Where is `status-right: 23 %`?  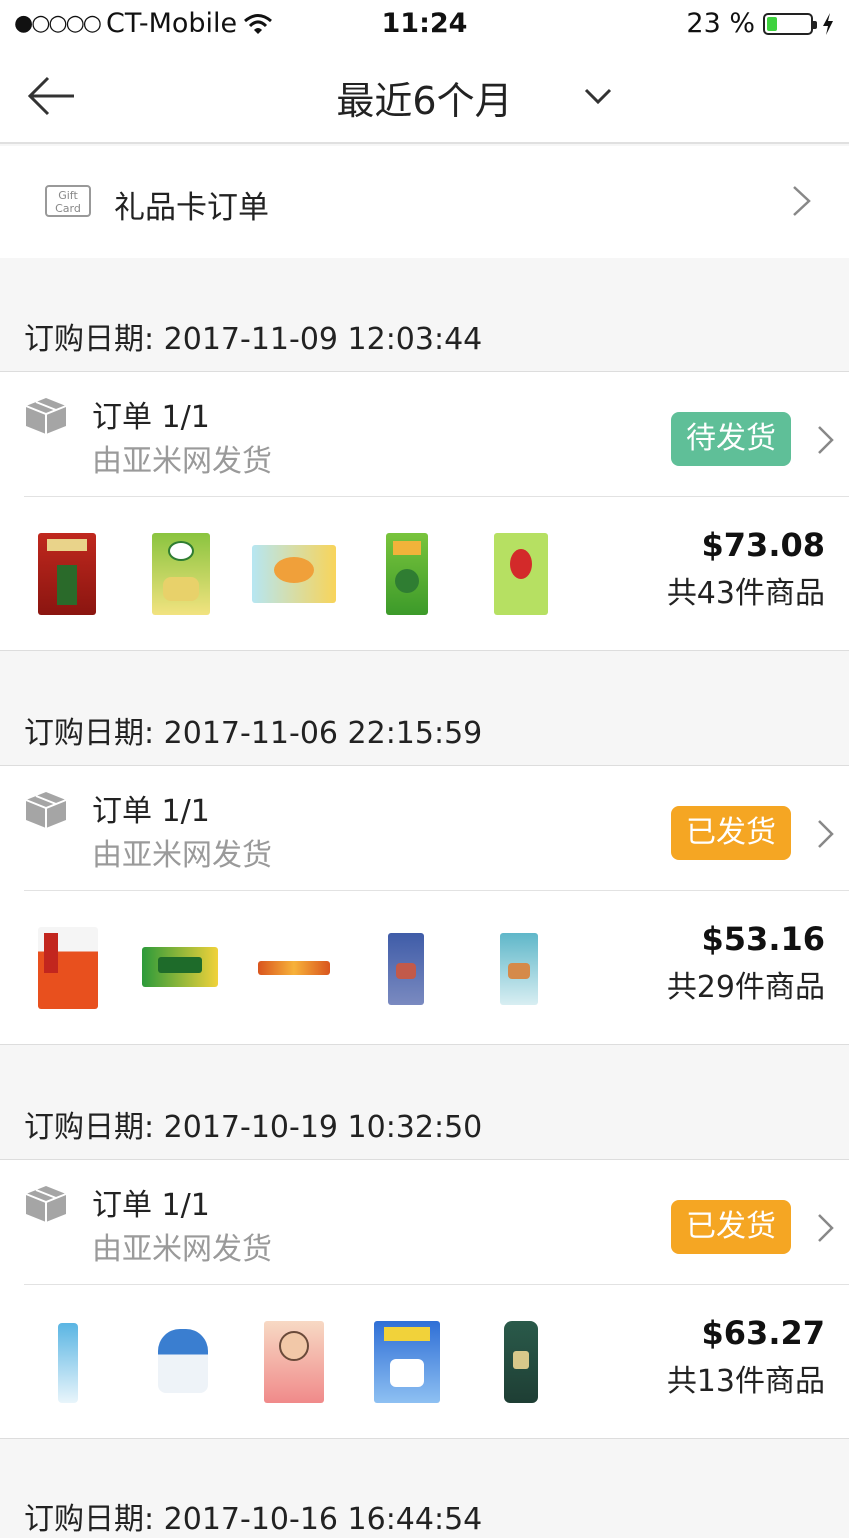
status-right: 23 % is located at coordinates (760, 23).